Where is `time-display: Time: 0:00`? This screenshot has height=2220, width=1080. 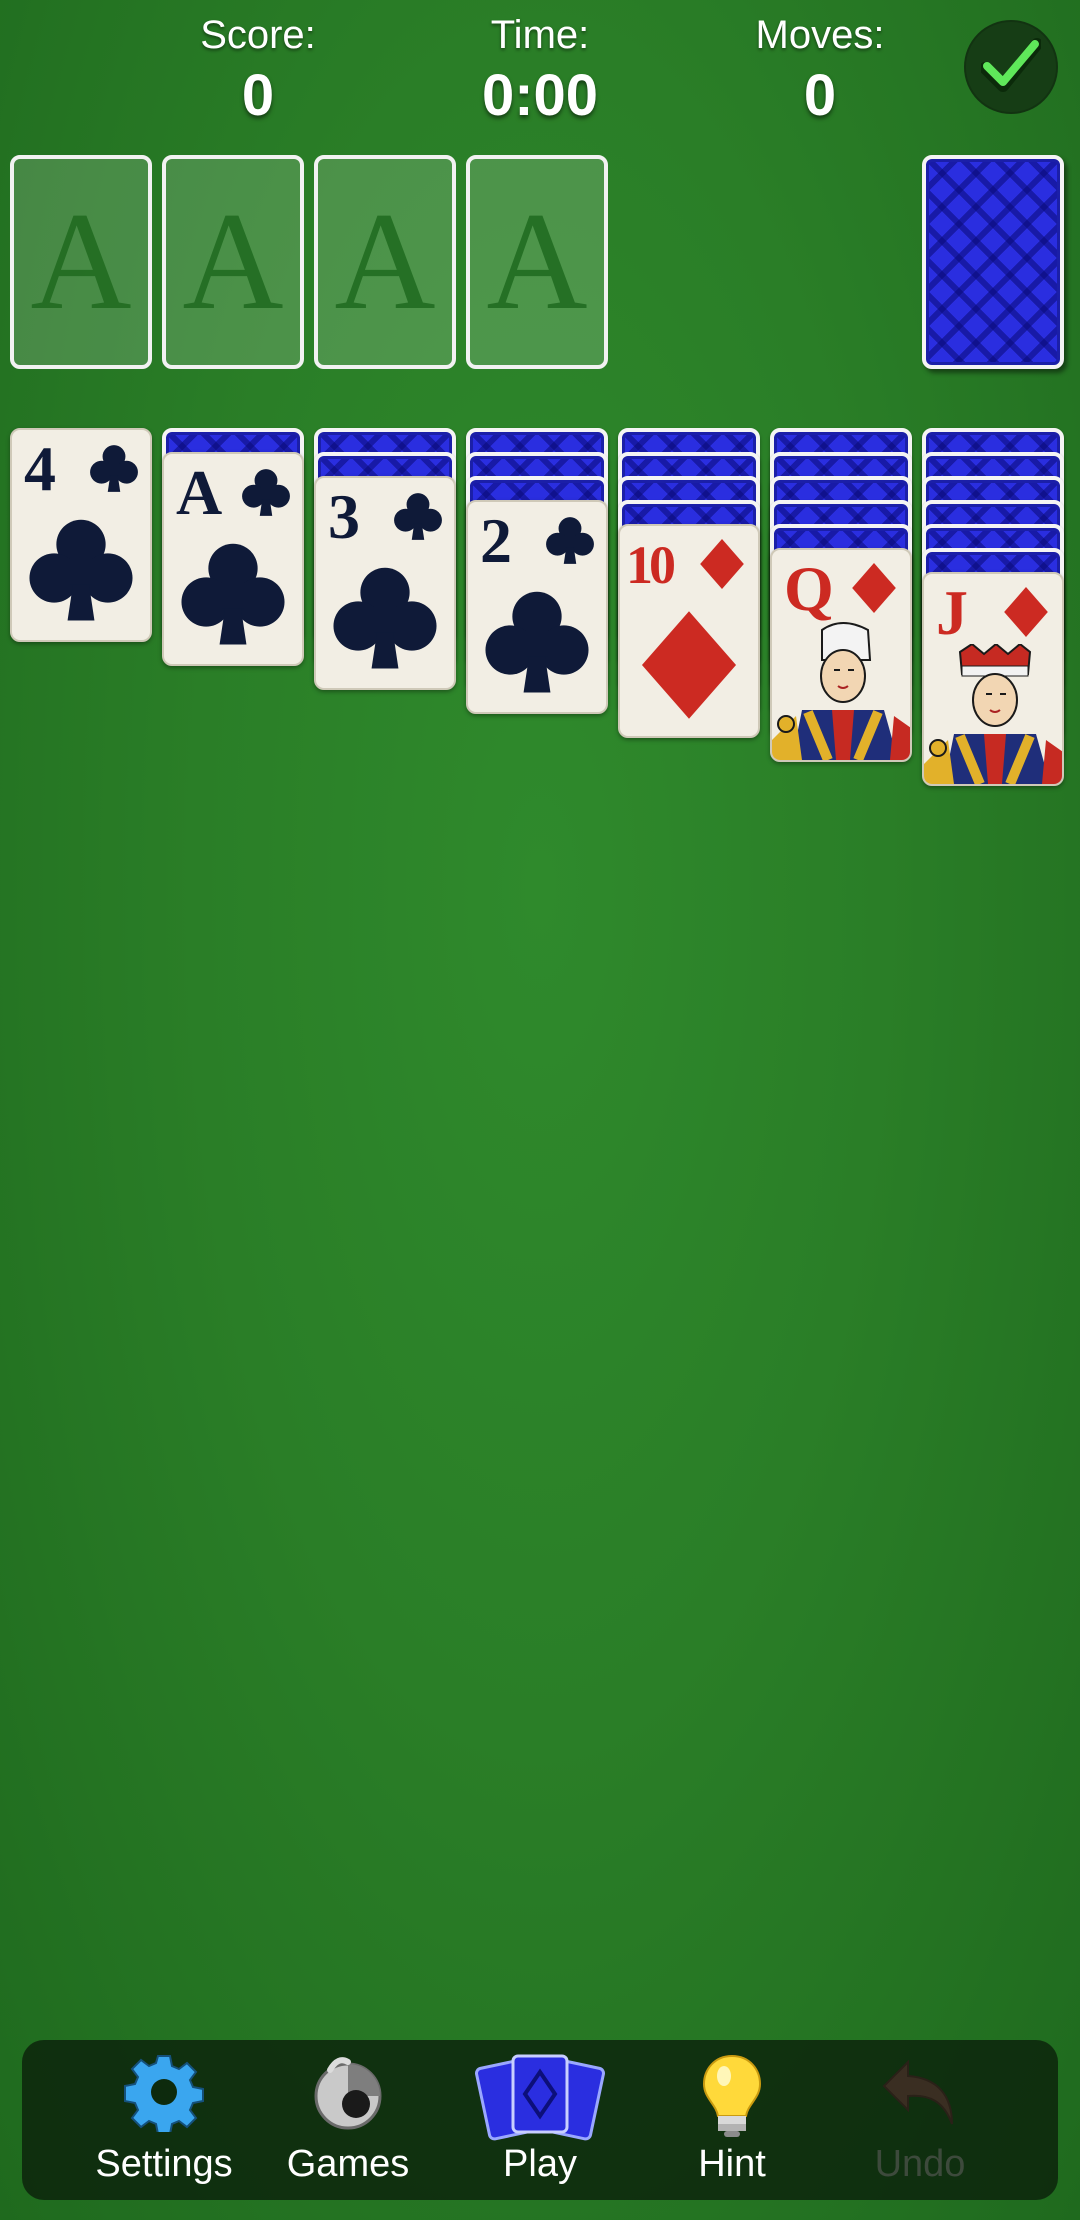 time-display: Time: 0:00 is located at coordinates (540, 69).